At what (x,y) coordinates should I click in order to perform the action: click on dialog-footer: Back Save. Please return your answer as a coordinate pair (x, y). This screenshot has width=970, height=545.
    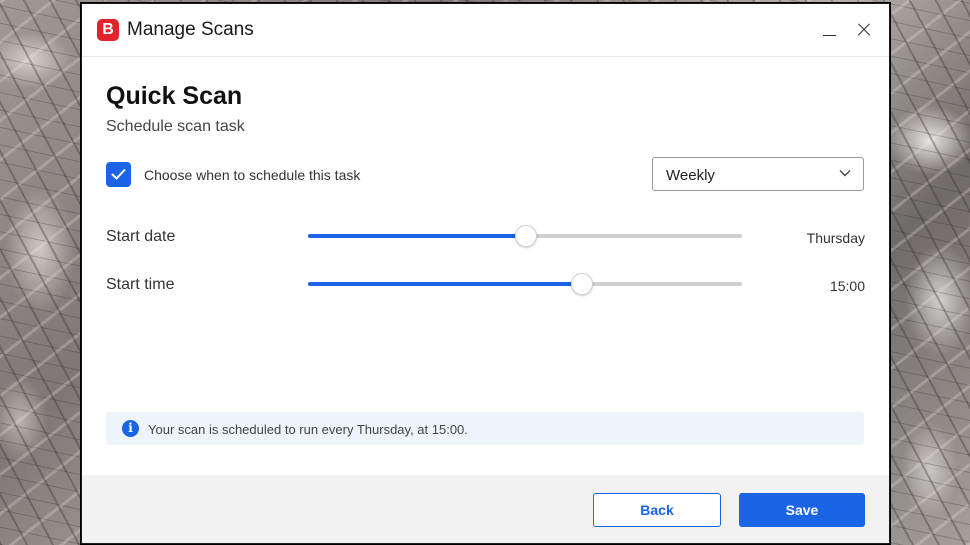
    Looking at the image, I should click on (485, 509).